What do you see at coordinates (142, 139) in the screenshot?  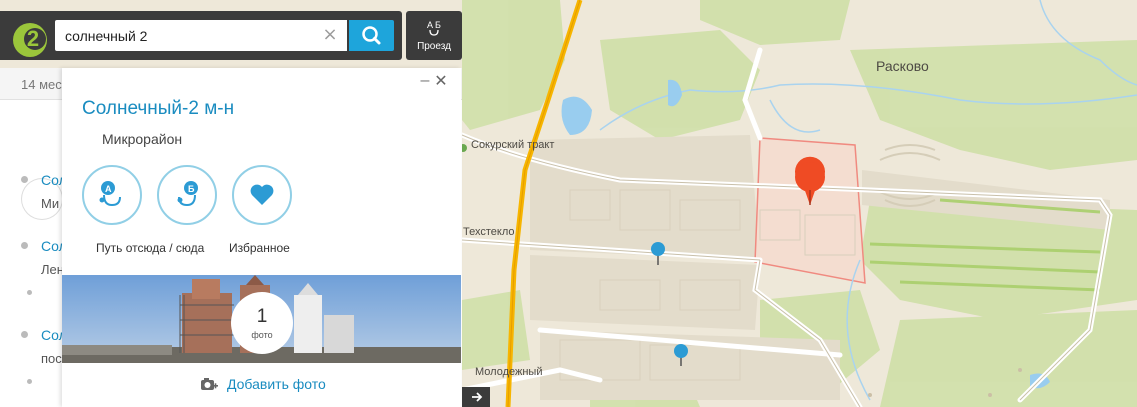 I see `place-type: Микрорайон` at bounding box center [142, 139].